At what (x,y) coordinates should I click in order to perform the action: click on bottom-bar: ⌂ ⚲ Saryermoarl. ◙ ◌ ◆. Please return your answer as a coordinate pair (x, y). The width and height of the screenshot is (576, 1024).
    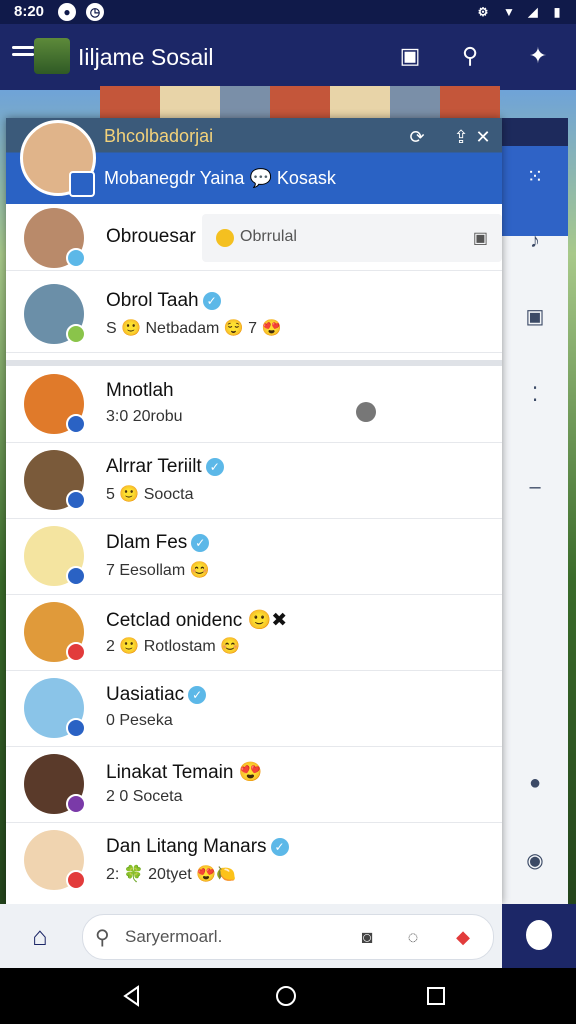
    Looking at the image, I should click on (288, 936).